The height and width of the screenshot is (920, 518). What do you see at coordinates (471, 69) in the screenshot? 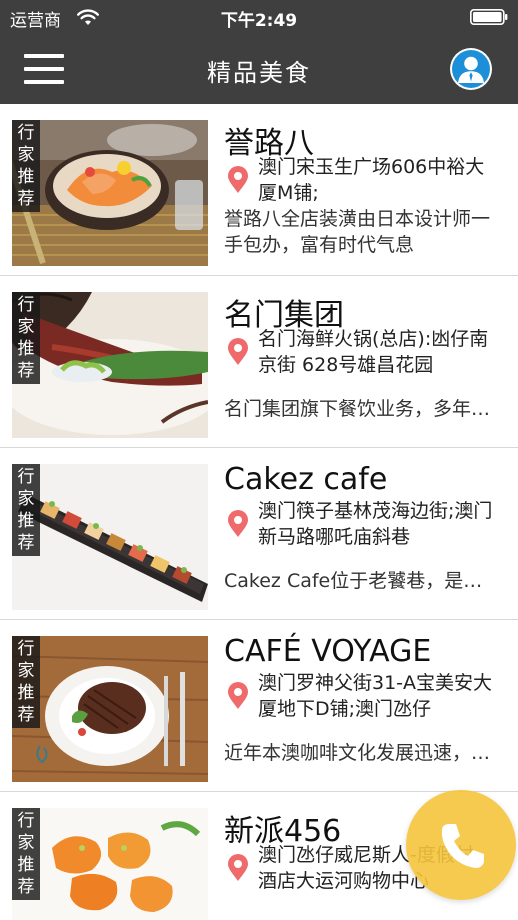
I see `user-avatar-icon` at bounding box center [471, 69].